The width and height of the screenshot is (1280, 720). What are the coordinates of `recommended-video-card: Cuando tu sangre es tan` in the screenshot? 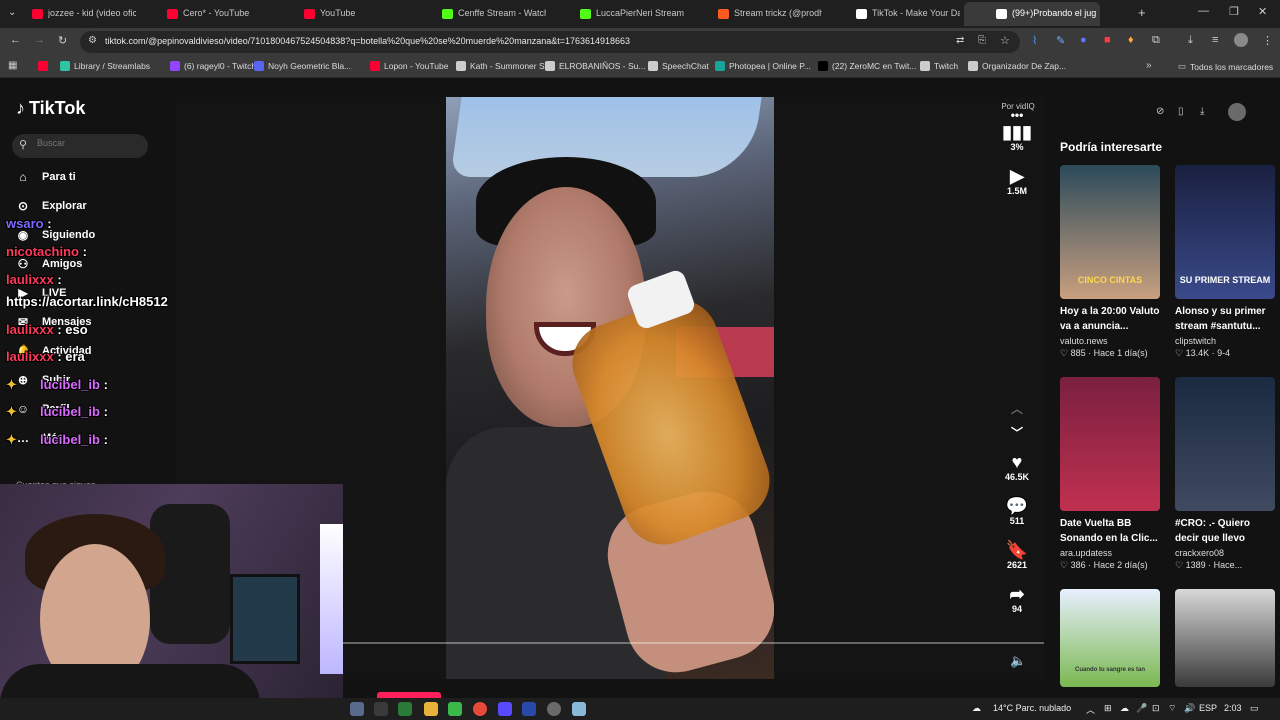 It's located at (1110, 638).